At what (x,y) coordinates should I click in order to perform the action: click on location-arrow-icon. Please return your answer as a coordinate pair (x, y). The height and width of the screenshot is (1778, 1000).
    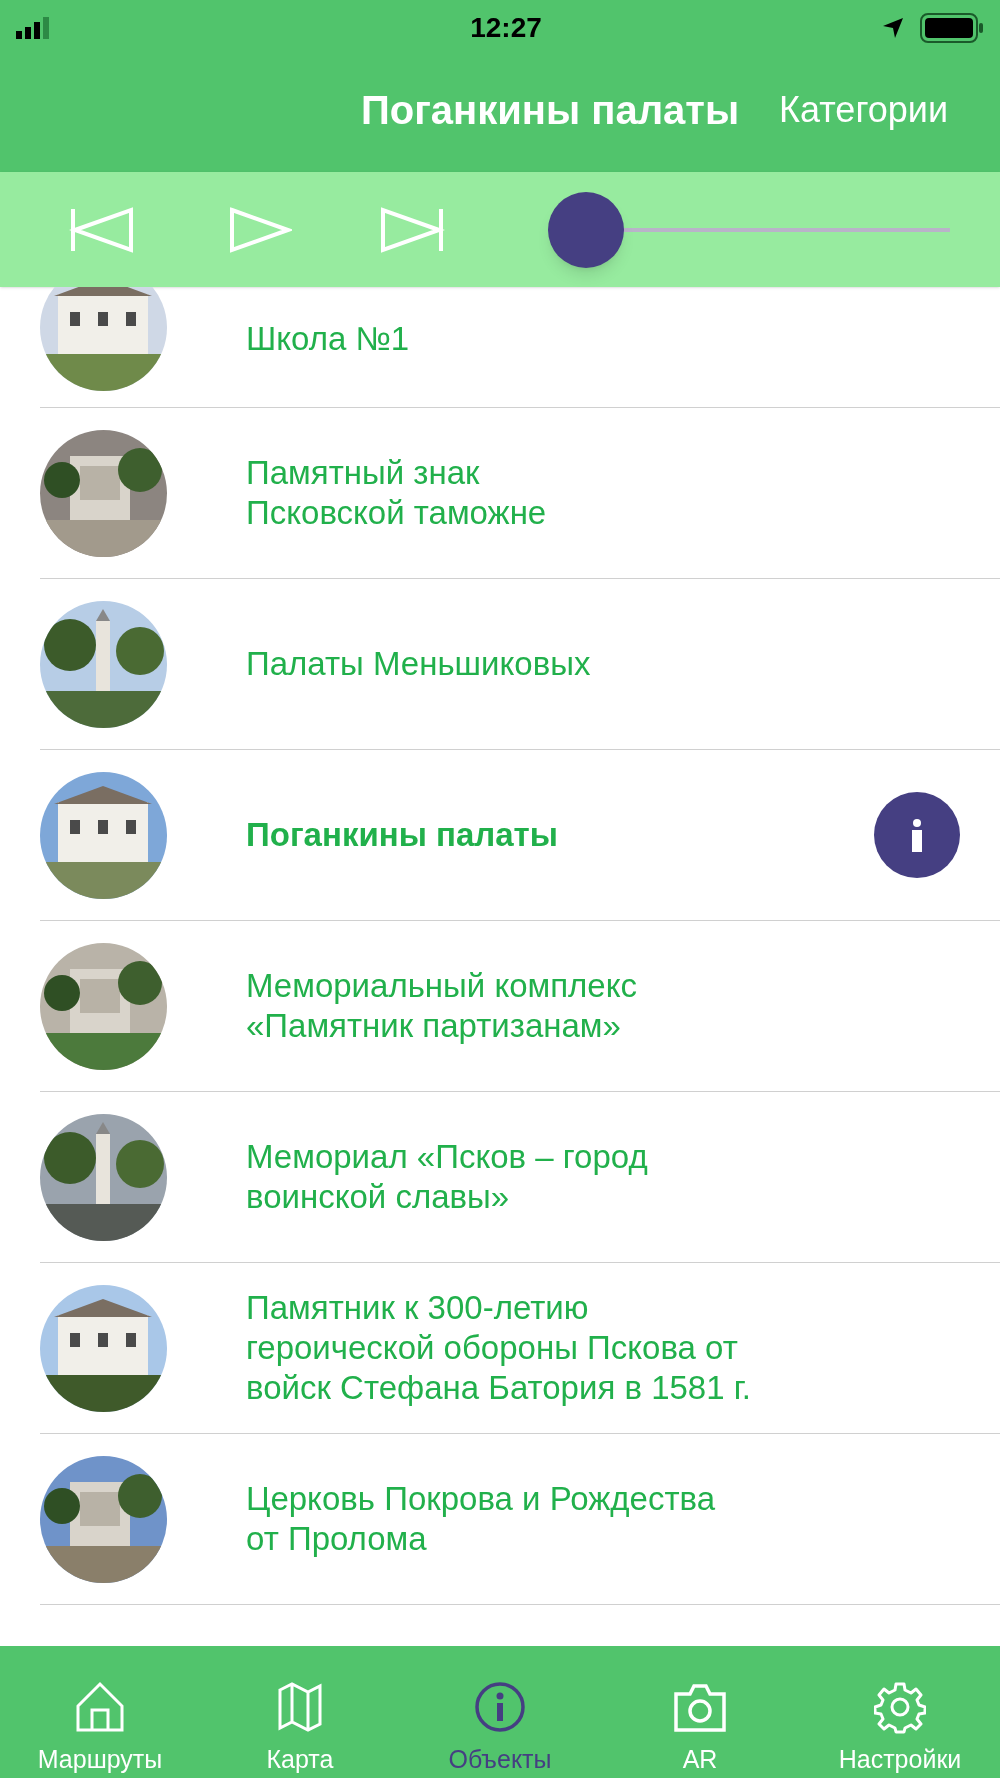
    Looking at the image, I should click on (893, 28).